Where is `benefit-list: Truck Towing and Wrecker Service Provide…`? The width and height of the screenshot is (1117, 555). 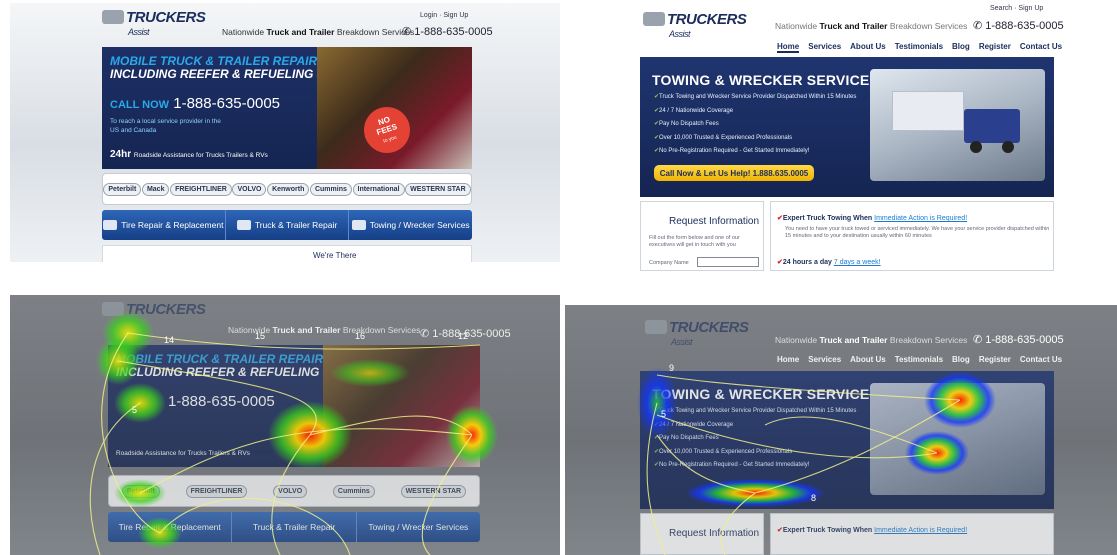
benefit-list: Truck Towing and Wrecker Service Provide… is located at coordinates (755, 439).